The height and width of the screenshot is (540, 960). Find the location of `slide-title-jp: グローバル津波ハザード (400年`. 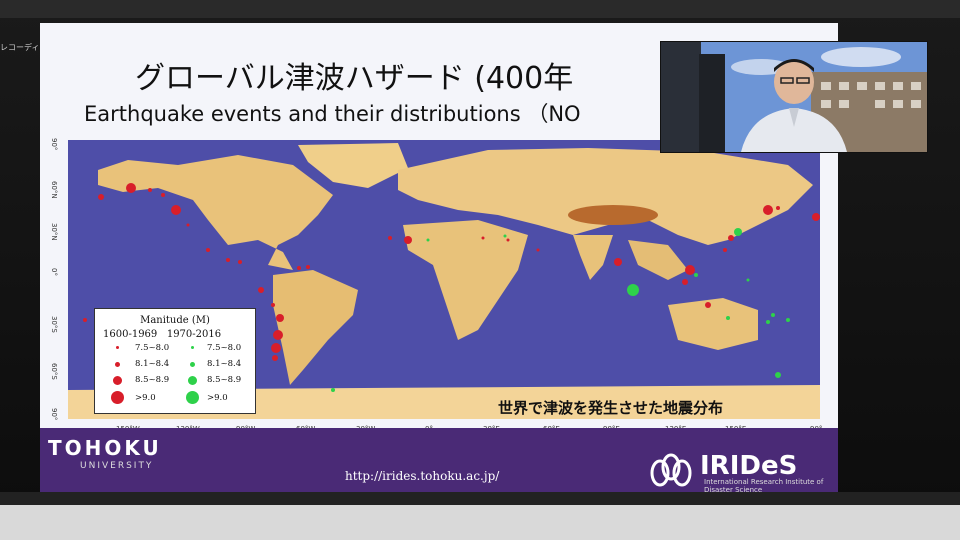

slide-title-jp: グローバル津波ハザード (400年 is located at coordinates (354, 78).